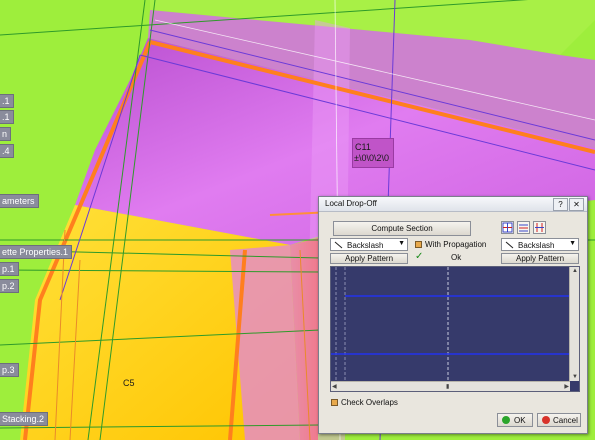  I want to click on apply-pattern-right-button: Apply Pattern, so click(540, 258).